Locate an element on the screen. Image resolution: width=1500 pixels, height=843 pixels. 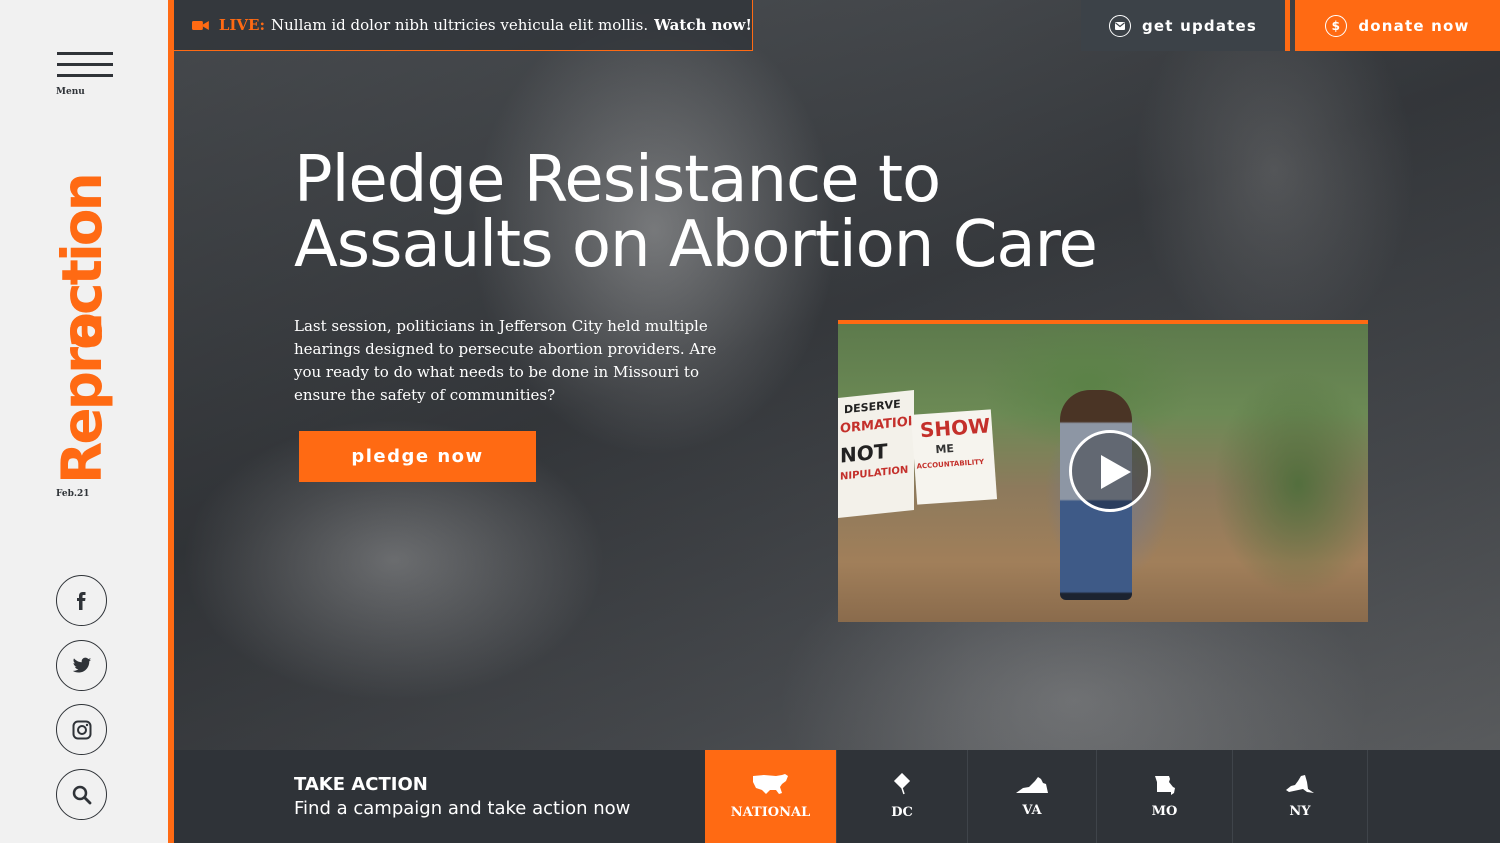
menu-label: Menu is located at coordinates (70, 92).